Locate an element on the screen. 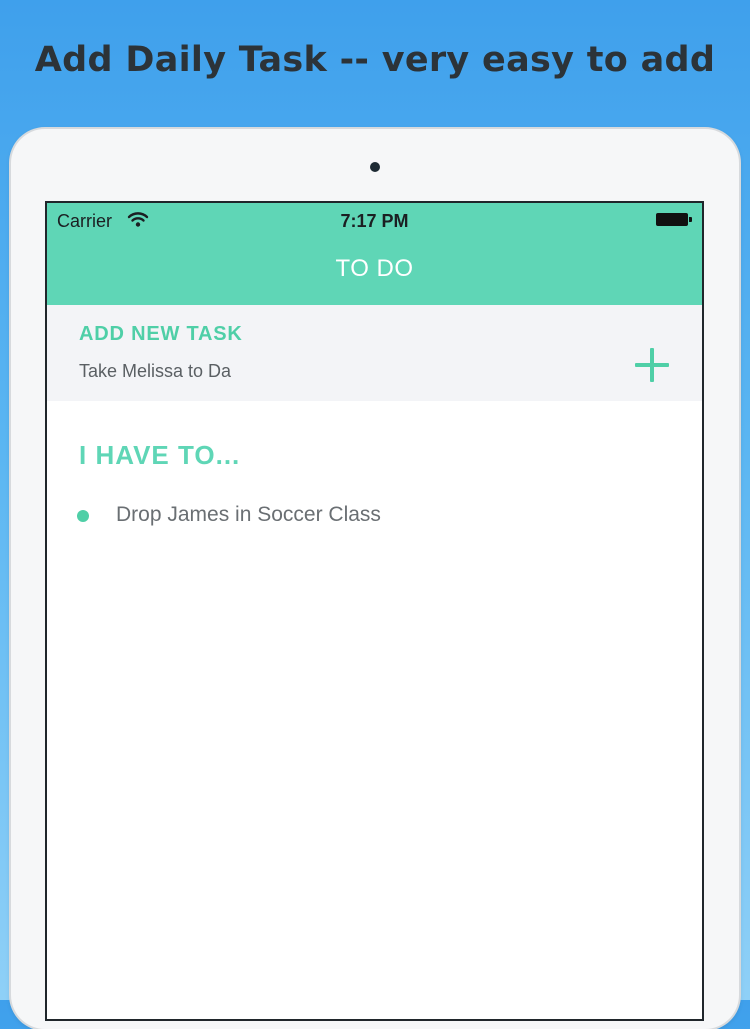 The image size is (750, 1029). promo-title: Add Daily Task -- very easy to add is located at coordinates (375, 60).